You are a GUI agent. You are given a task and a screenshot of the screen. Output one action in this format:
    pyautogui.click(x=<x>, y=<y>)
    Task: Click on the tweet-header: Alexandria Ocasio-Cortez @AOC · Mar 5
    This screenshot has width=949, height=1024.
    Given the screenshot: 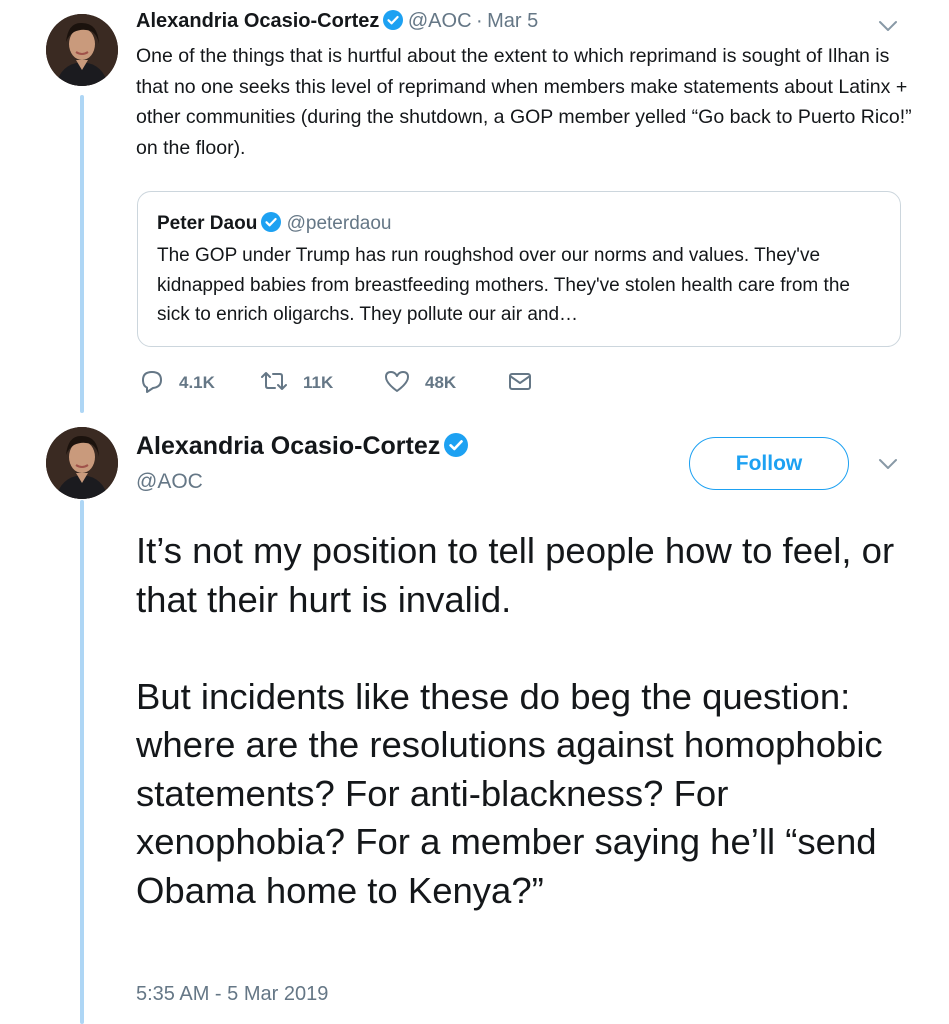 What is the action you would take?
    pyautogui.click(x=337, y=21)
    